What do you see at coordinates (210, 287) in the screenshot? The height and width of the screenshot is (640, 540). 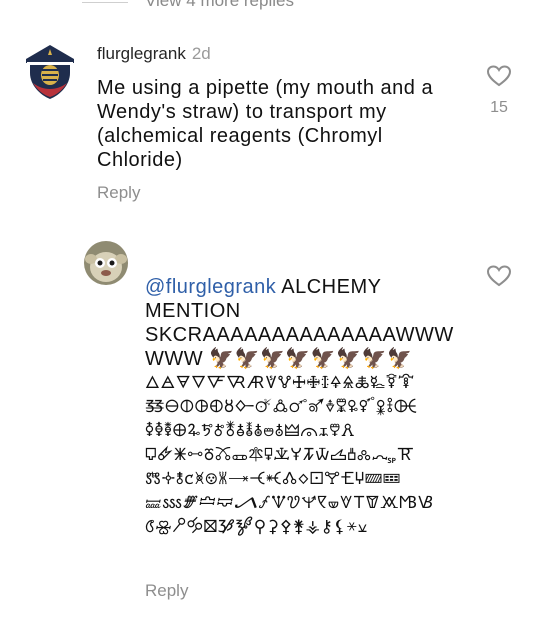 I see `mention-link: @flurglegrank` at bounding box center [210, 287].